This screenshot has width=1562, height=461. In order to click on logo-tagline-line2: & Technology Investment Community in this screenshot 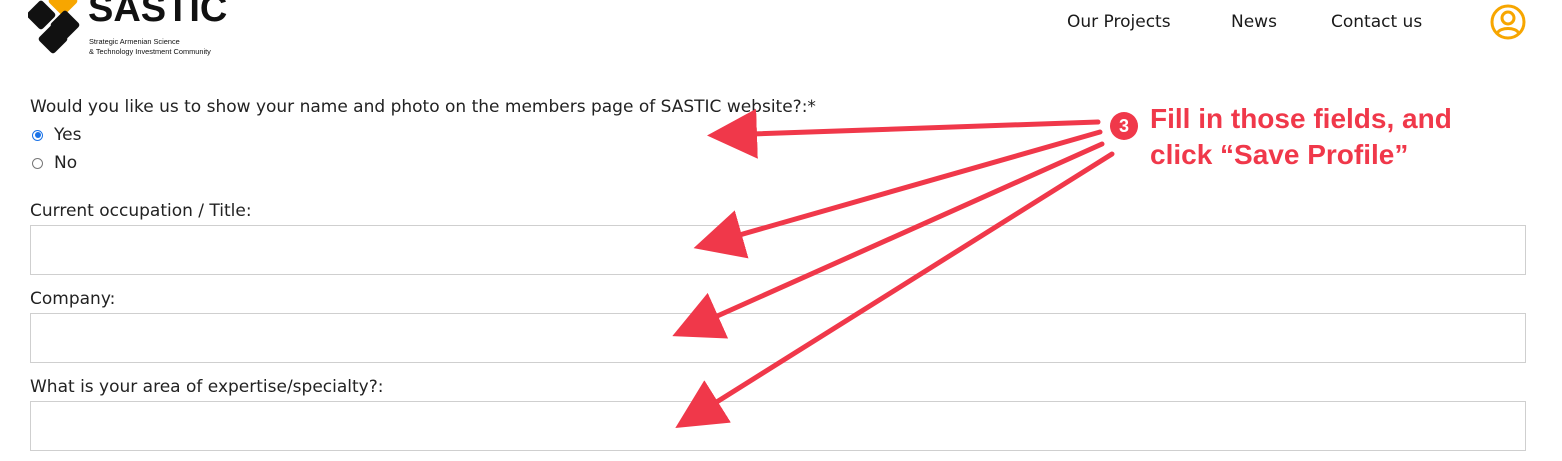, I will do `click(150, 51)`.